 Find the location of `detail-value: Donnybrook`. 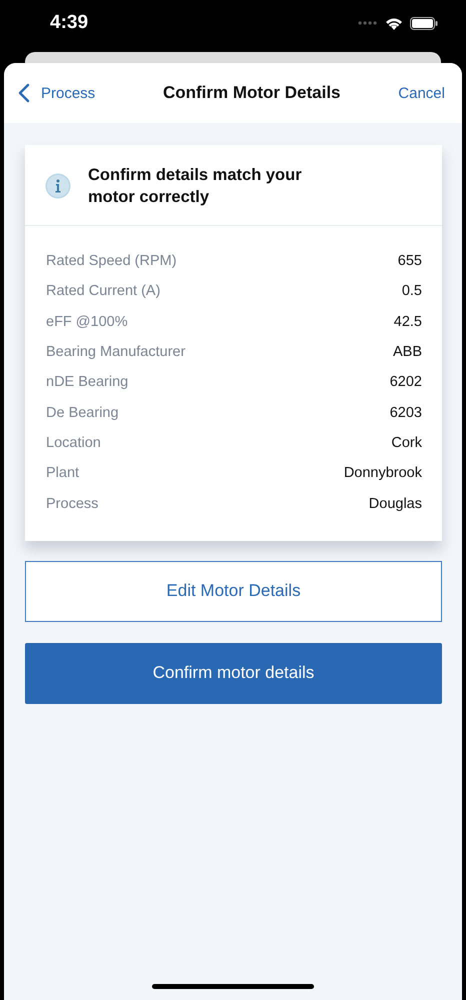

detail-value: Donnybrook is located at coordinates (383, 473).